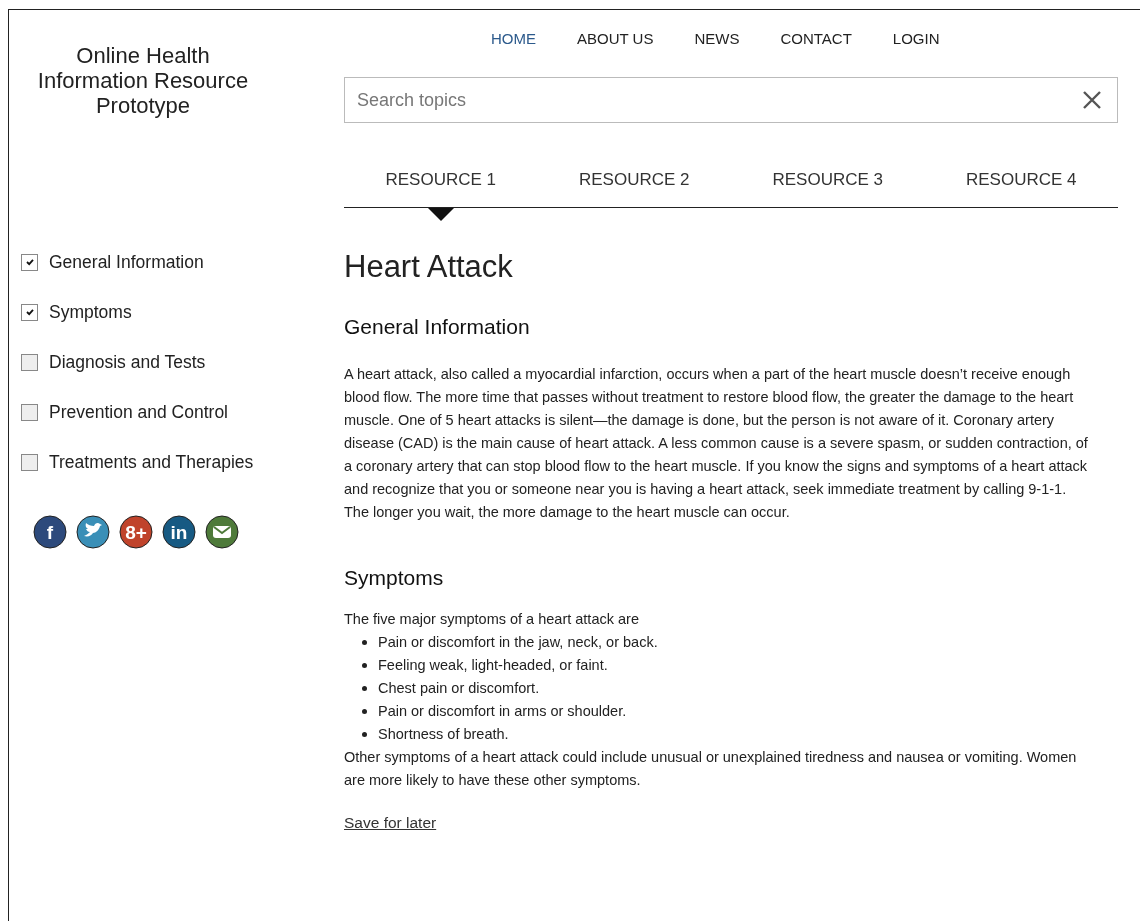  I want to click on paragraph: A heart attack, also called a myocardial infarction, occurs when a part of the heart muscle doesn’t receive enough blood flow. The more time that passes without treatment to restore blood flow, the greater the damage to the heart muscle. One of 5 heart attacks is silent—the damage is done, but the person is not aware of it. Coronary artery disease (CAD) is the main cause of heart attack. A less common cause is a severe spasm, or sudden contraction, of a coronary artery that can stop blood flow to the heart muscle. If you know the signs and symptoms of a heart attack and recognize that you or someone near you is having a heart attack, seek immediate treatment by calling 9-1-1. The longer you wait, the more damage to the heart muscle can occur., so click(716, 443).